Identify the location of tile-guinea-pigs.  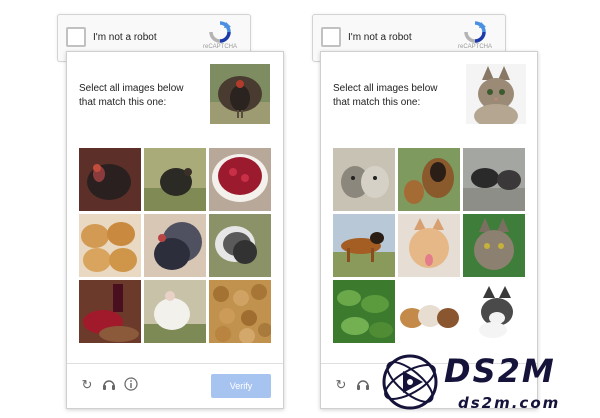
(429, 311).